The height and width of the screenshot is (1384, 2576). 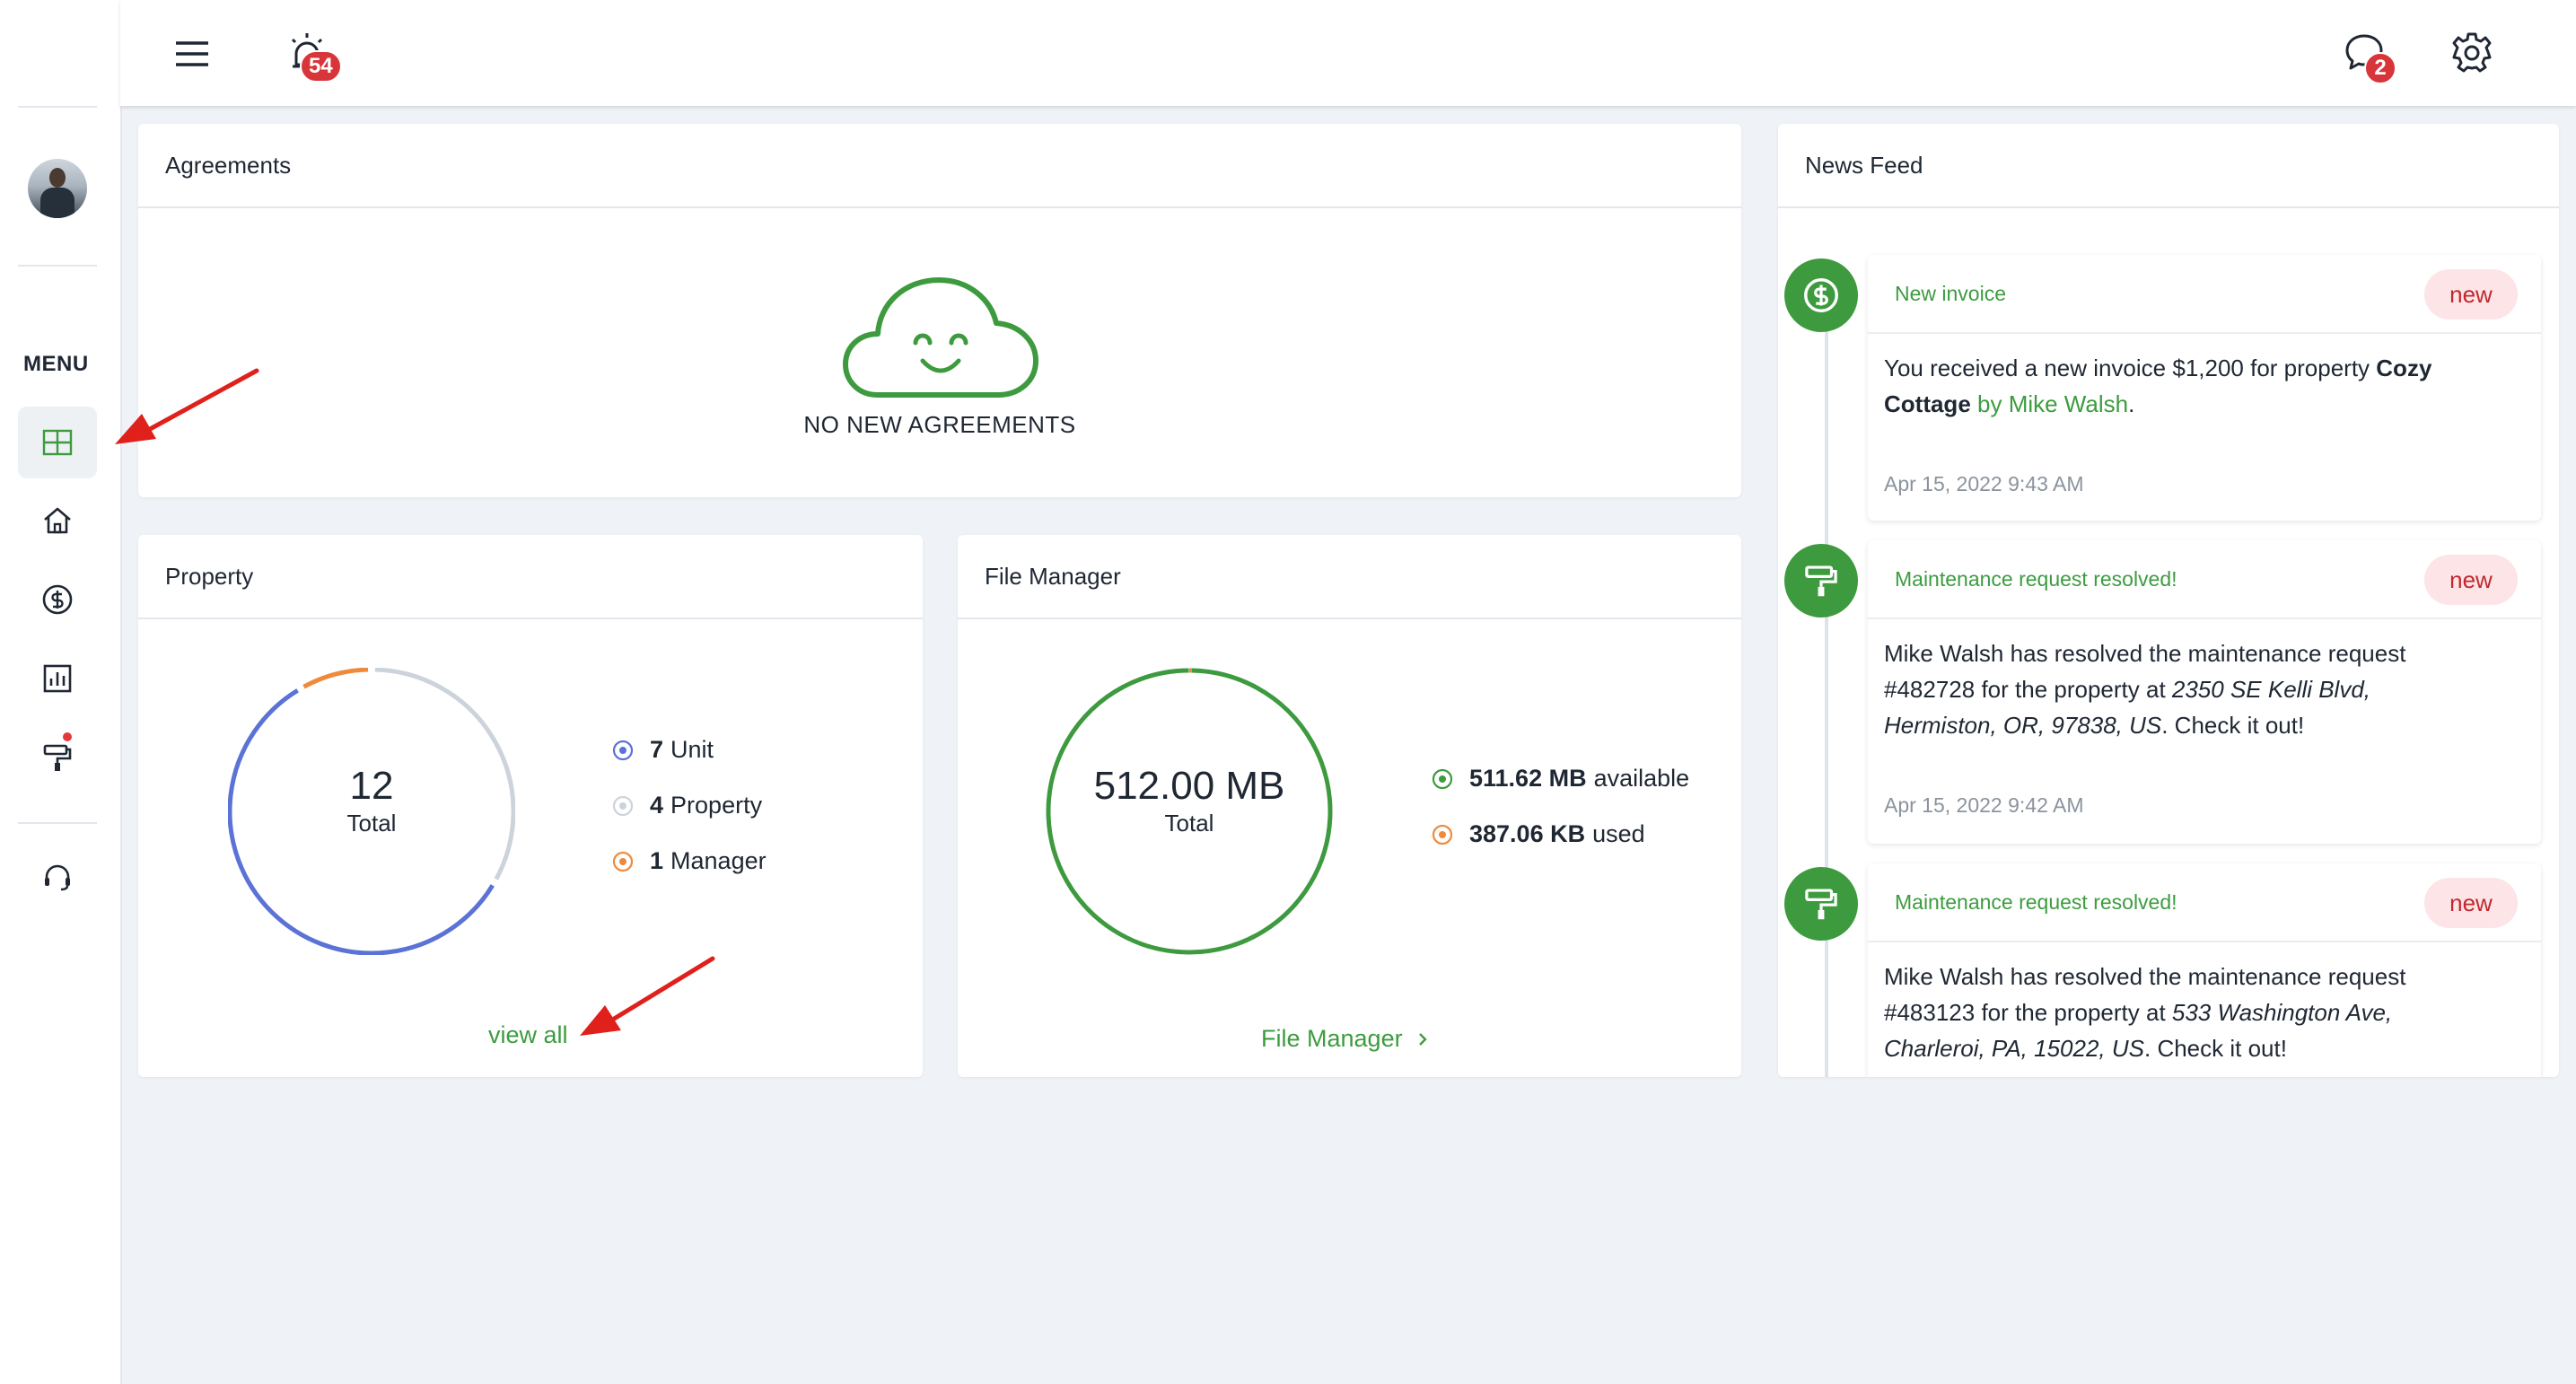 I want to click on legend-unit: 7 Unit, so click(x=663, y=750).